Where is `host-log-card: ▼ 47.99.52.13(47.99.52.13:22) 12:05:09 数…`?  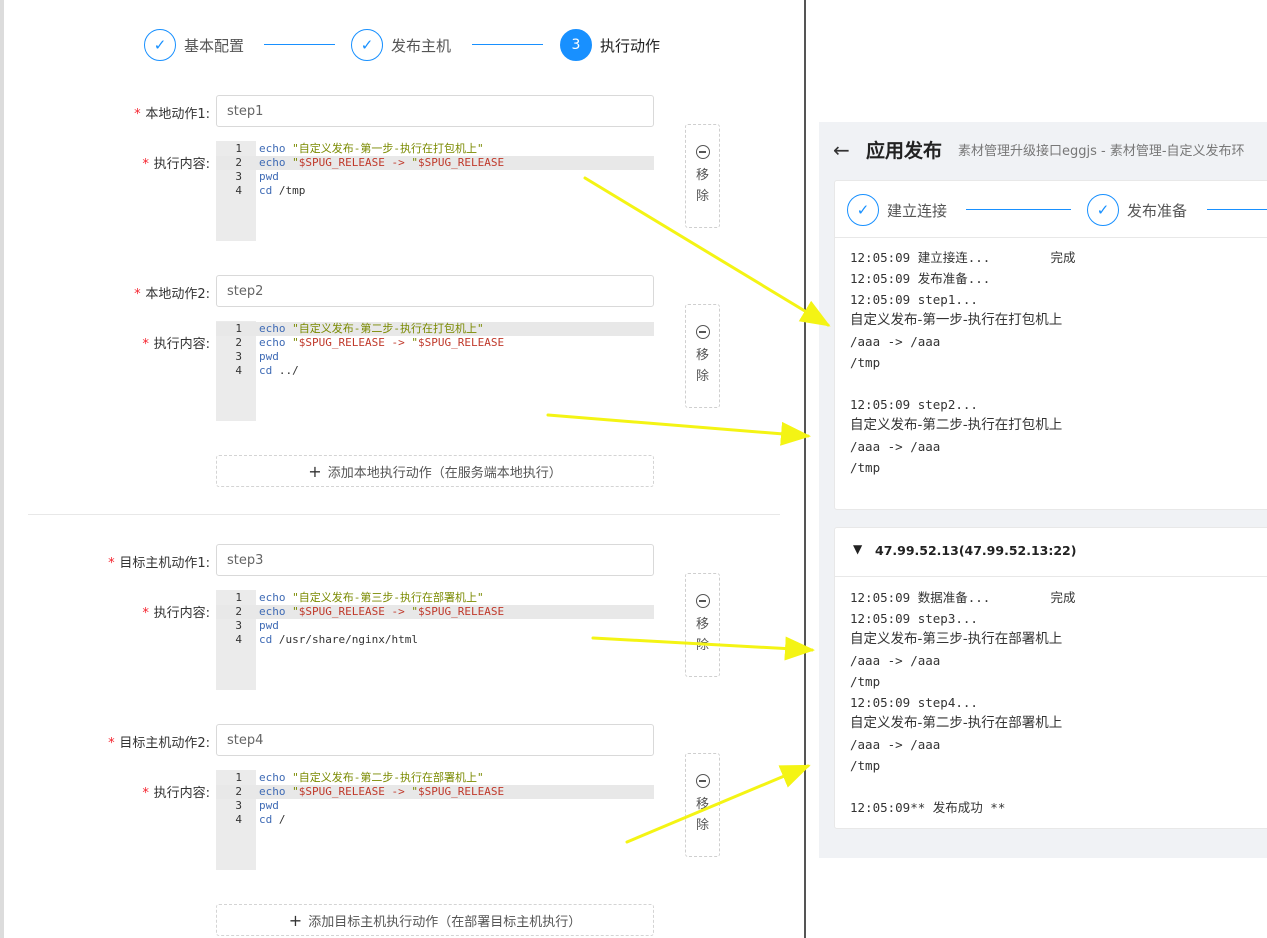
host-log-card: ▼ 47.99.52.13(47.99.52.13:22) 12:05:09 数… is located at coordinates (1050, 678).